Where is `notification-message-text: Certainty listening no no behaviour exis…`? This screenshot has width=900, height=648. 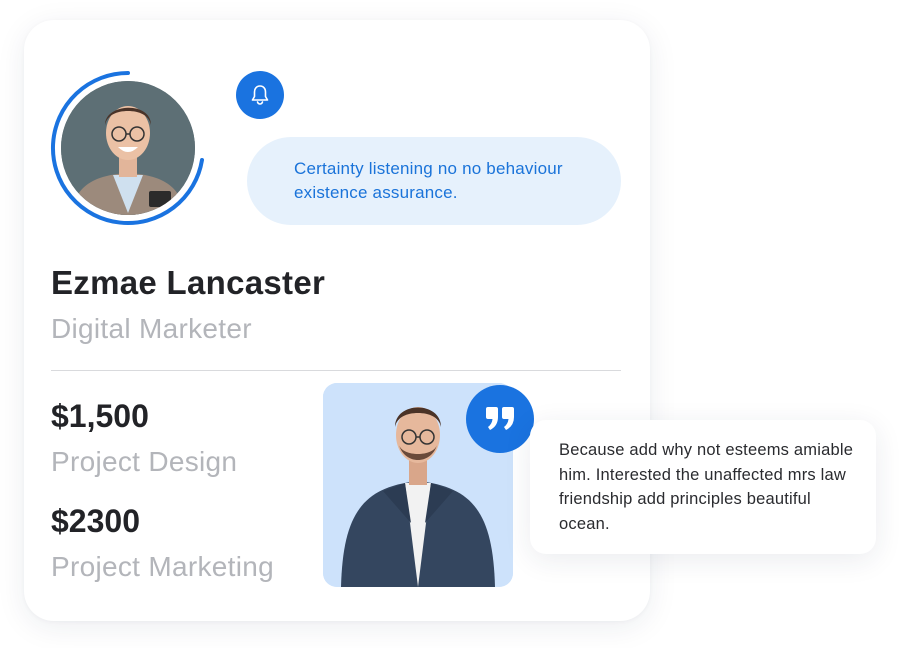
notification-message-text: Certainty listening no no behaviour exis… is located at coordinates (428, 180).